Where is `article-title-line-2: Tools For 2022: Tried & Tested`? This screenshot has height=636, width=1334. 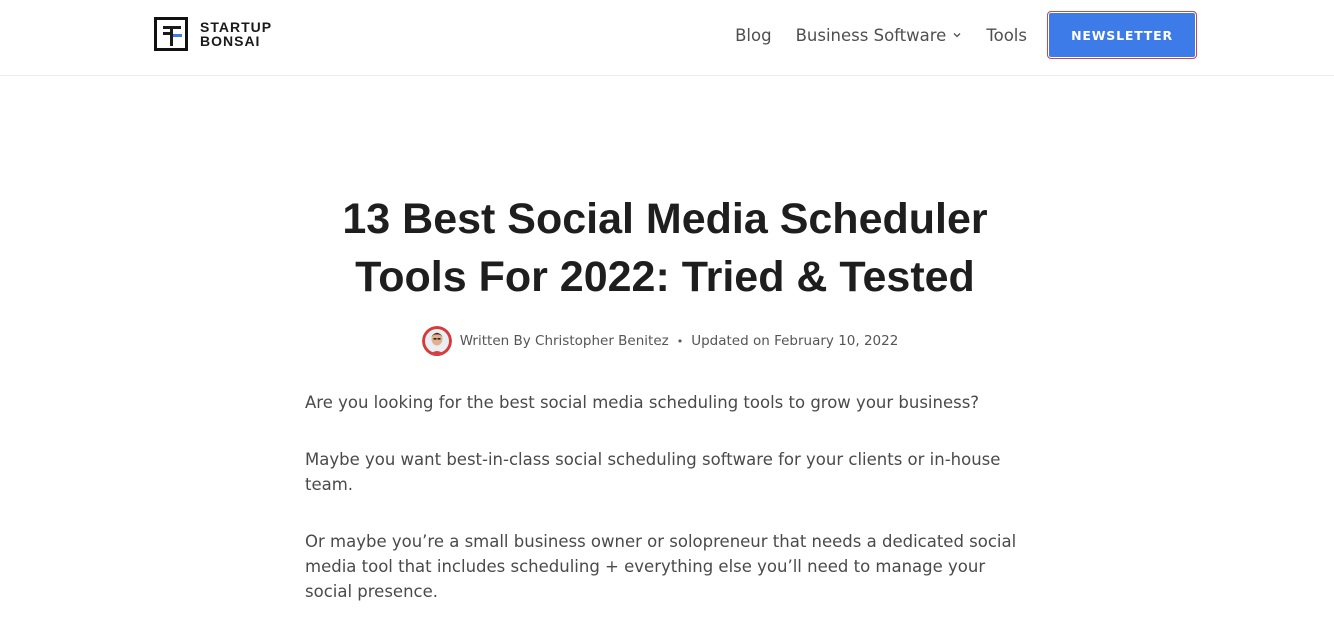
article-title-line-2: Tools For 2022: Tried & Tested is located at coordinates (665, 277).